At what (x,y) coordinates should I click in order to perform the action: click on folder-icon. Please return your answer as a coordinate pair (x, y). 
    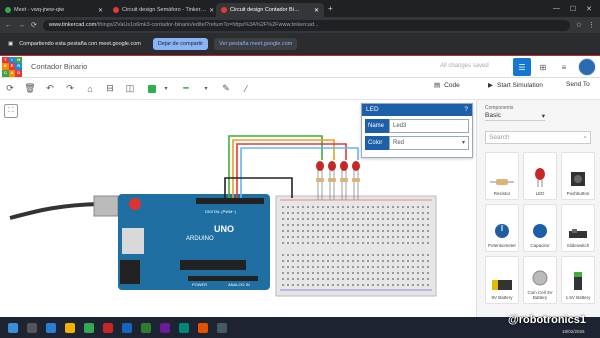
    Looking at the image, I should click on (70, 327).